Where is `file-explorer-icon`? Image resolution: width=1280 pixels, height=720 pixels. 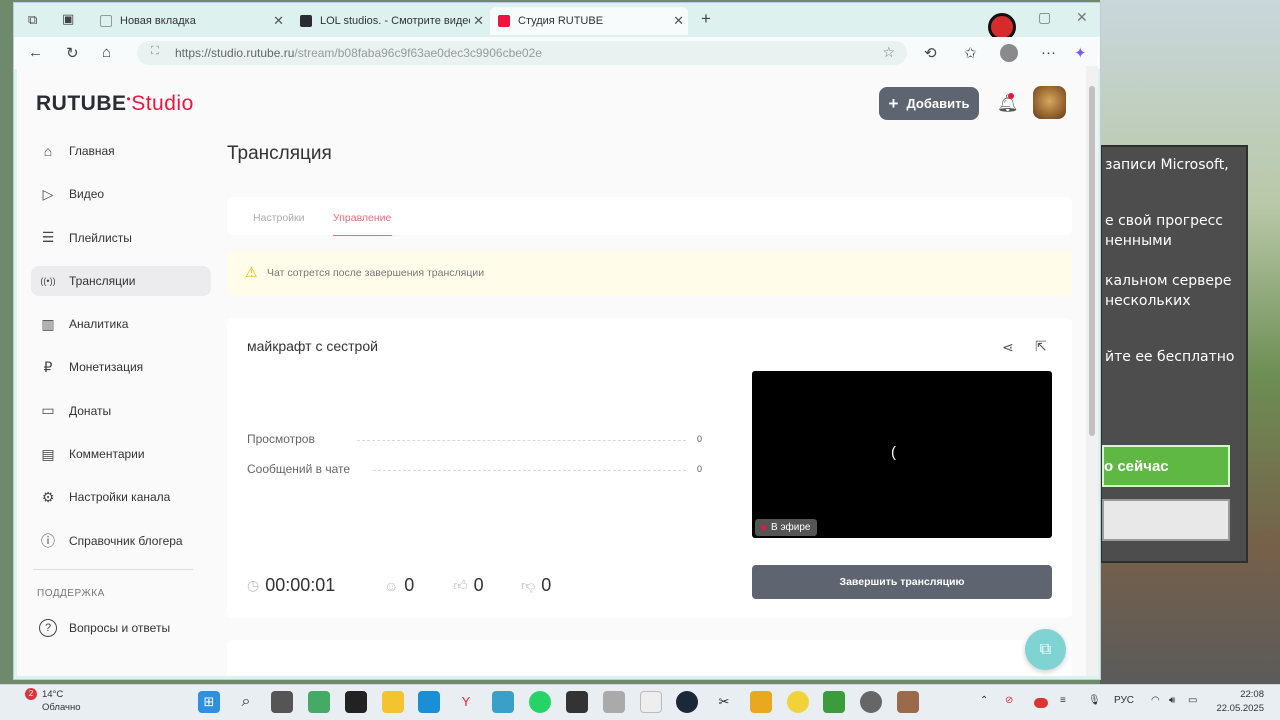
file-explorer-icon is located at coordinates (393, 702).